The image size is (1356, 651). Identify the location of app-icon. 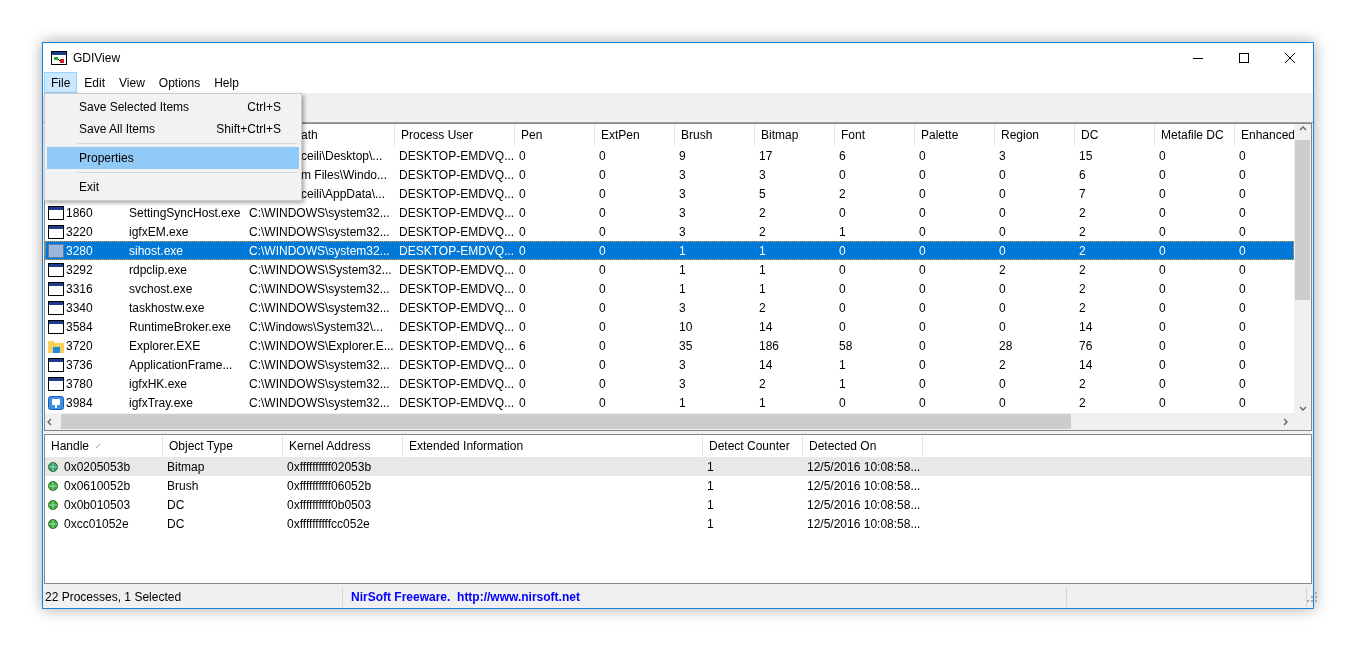
(59, 57).